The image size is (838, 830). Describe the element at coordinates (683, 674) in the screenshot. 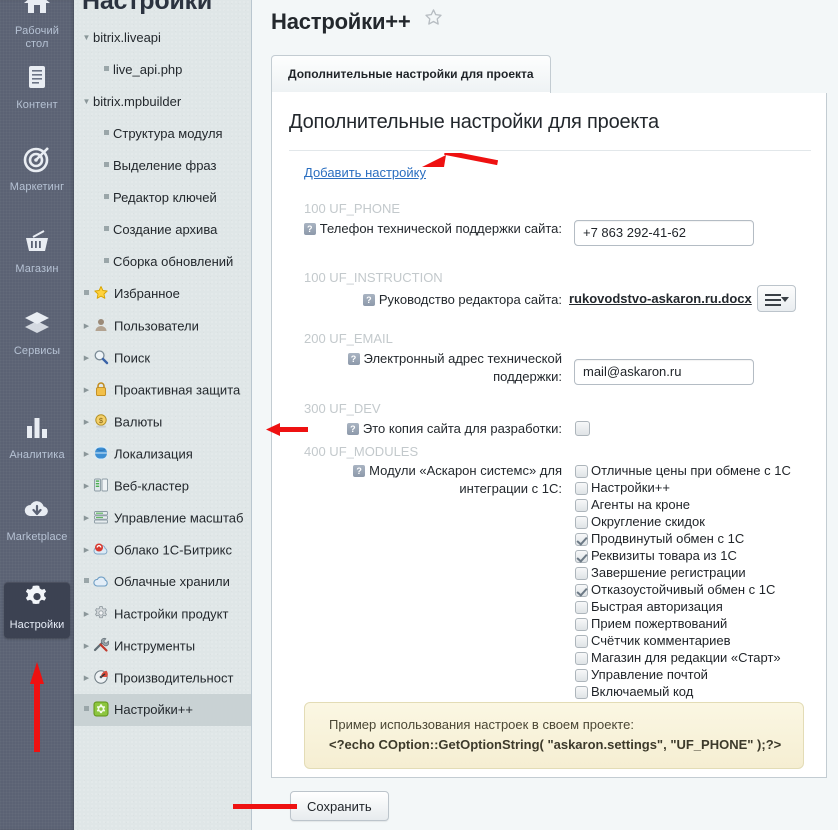

I see `module-checkbox-item: Управление почтой` at that location.